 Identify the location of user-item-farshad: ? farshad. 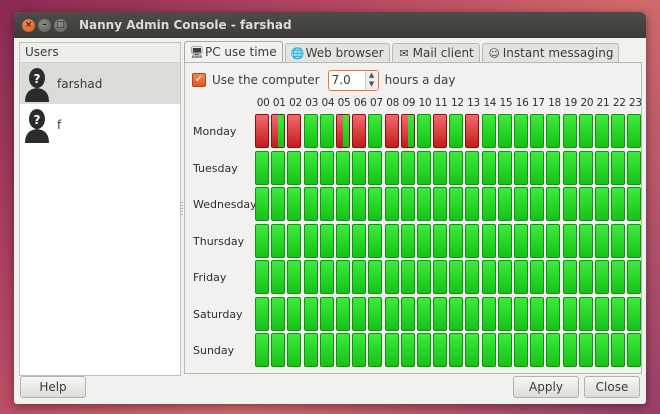
(100, 83).